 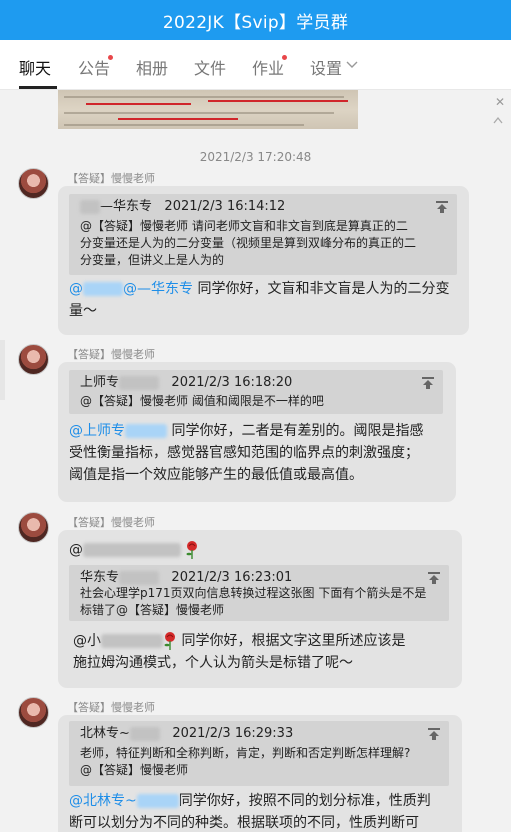 What do you see at coordinates (326, 65) in the screenshot?
I see `tab-settings: 设置` at bounding box center [326, 65].